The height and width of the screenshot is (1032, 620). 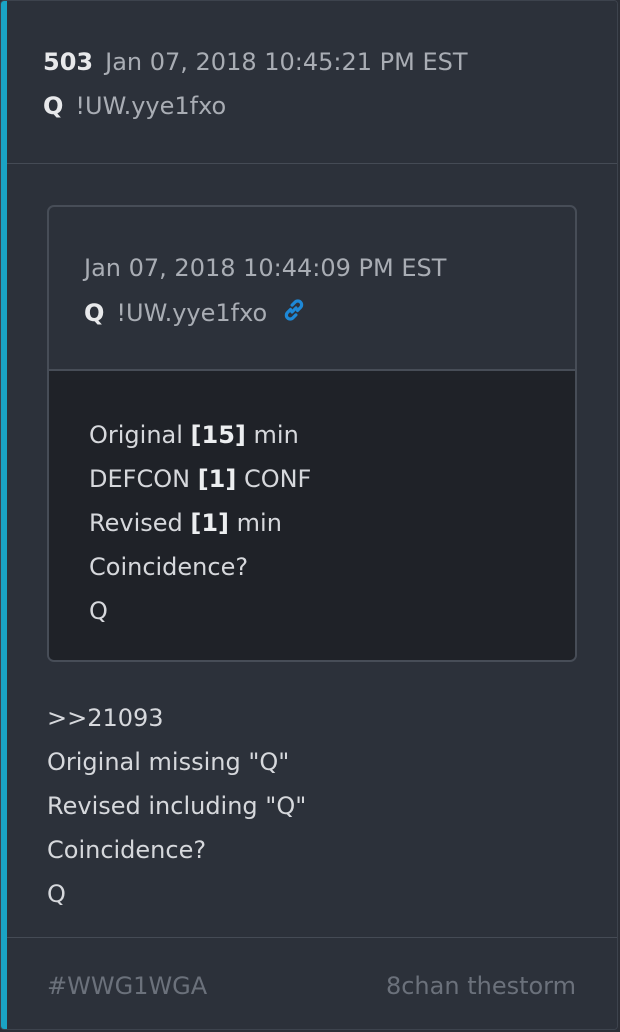 I want to click on source-label: 8chan thestorm, so click(x=480, y=986).